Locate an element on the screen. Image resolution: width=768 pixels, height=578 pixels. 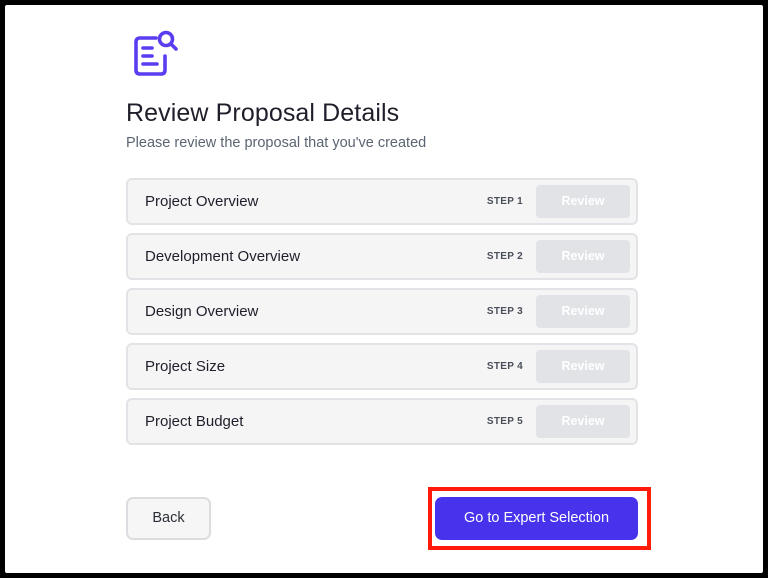
step-label: Project Overview is located at coordinates (202, 201).